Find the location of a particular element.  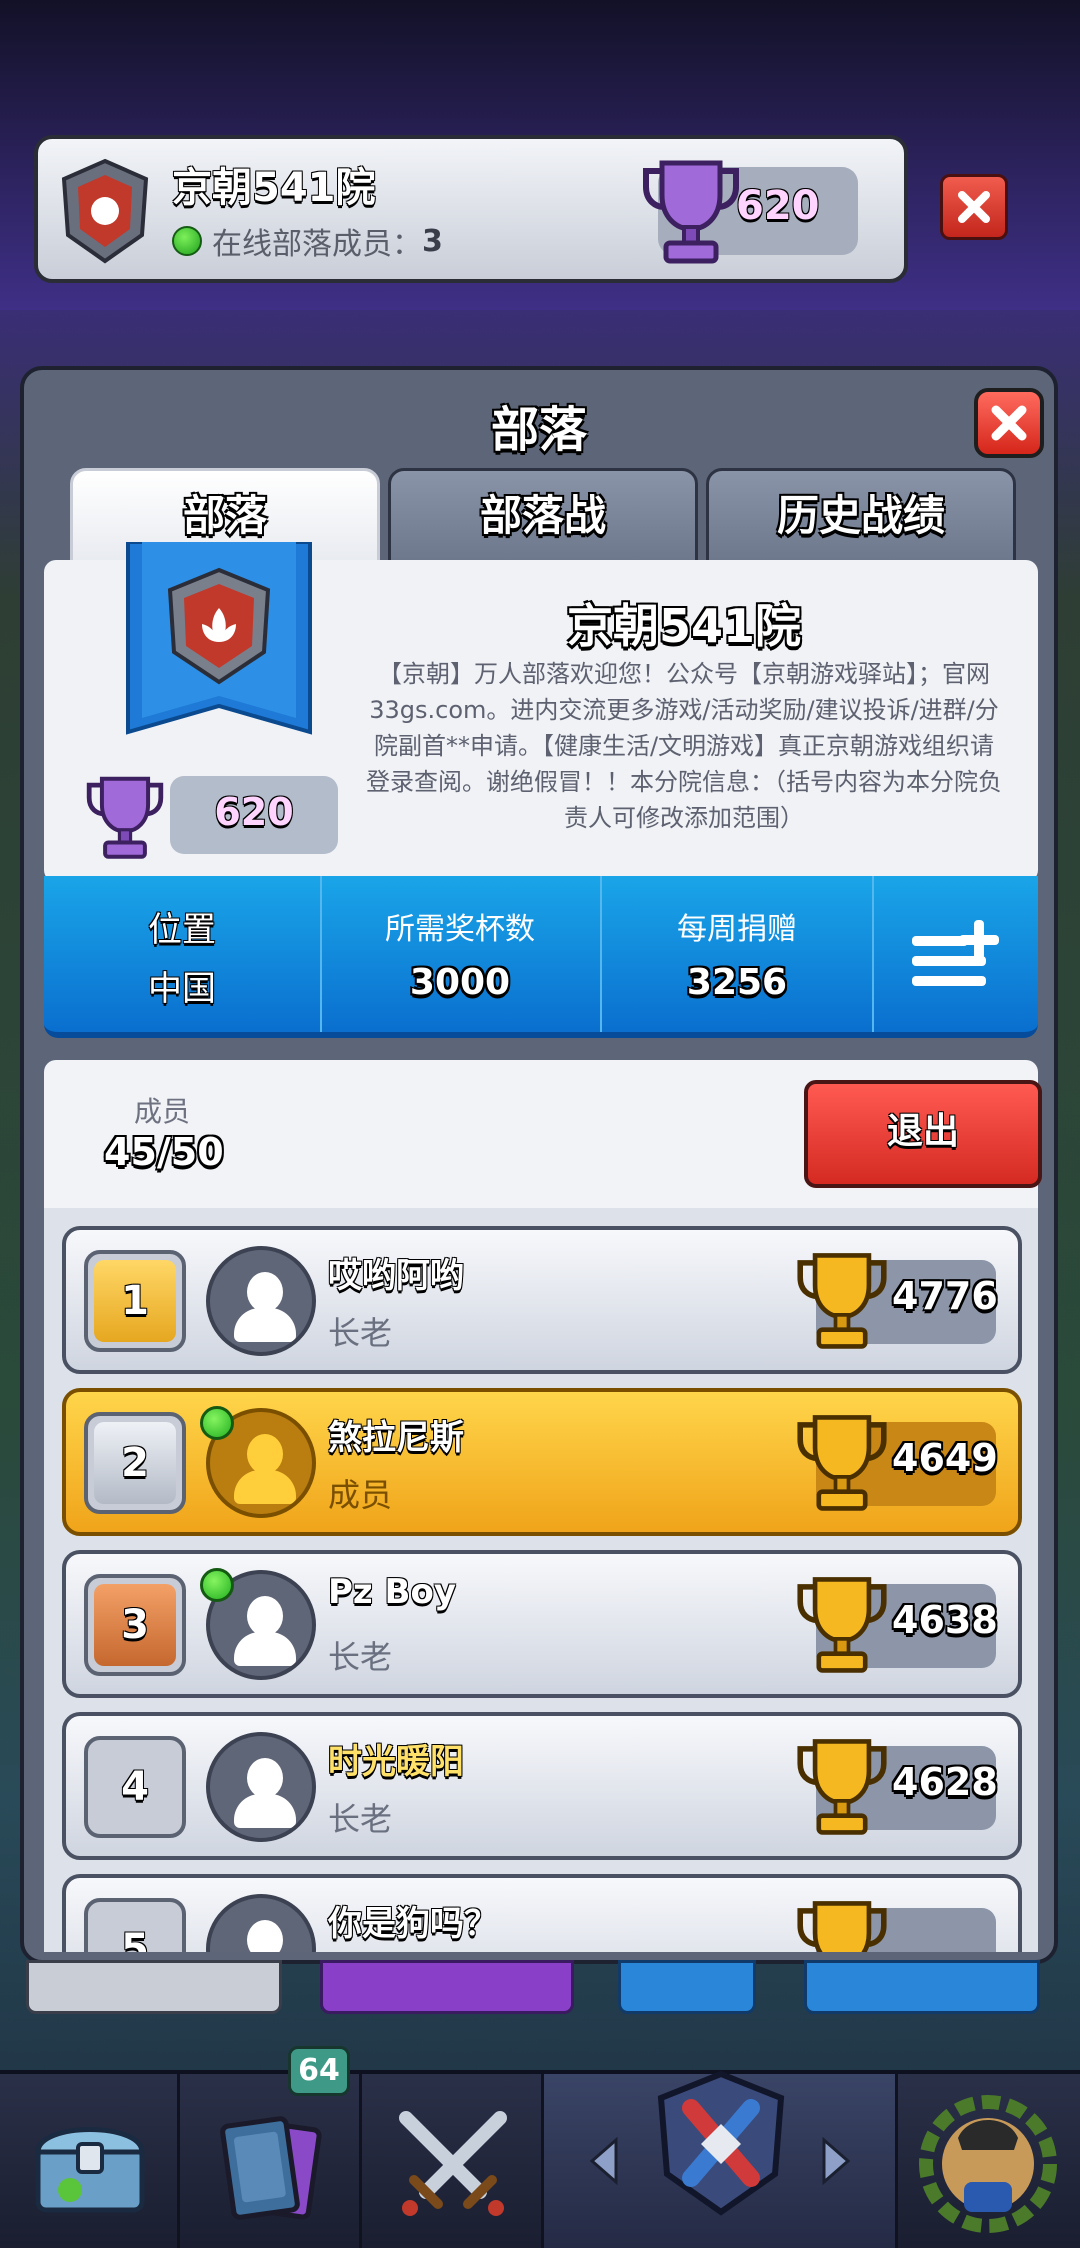

members-count: 45/50 is located at coordinates (164, 1152).